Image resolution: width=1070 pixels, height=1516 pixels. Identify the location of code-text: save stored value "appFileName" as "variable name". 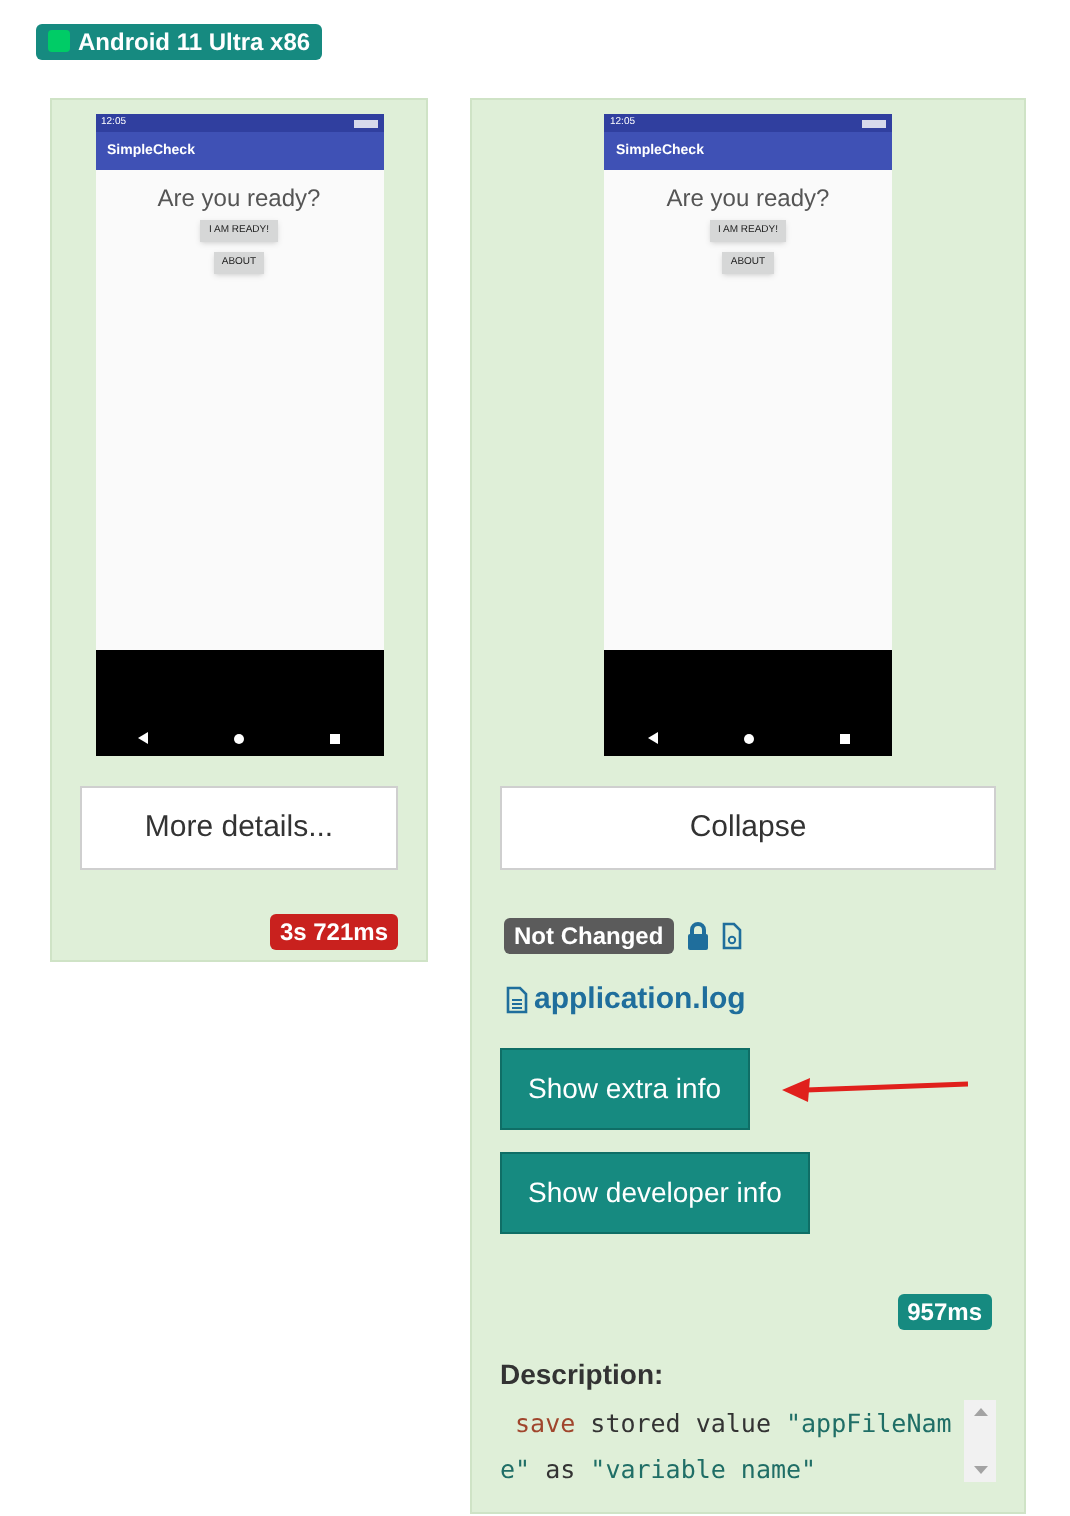
(727, 1446).